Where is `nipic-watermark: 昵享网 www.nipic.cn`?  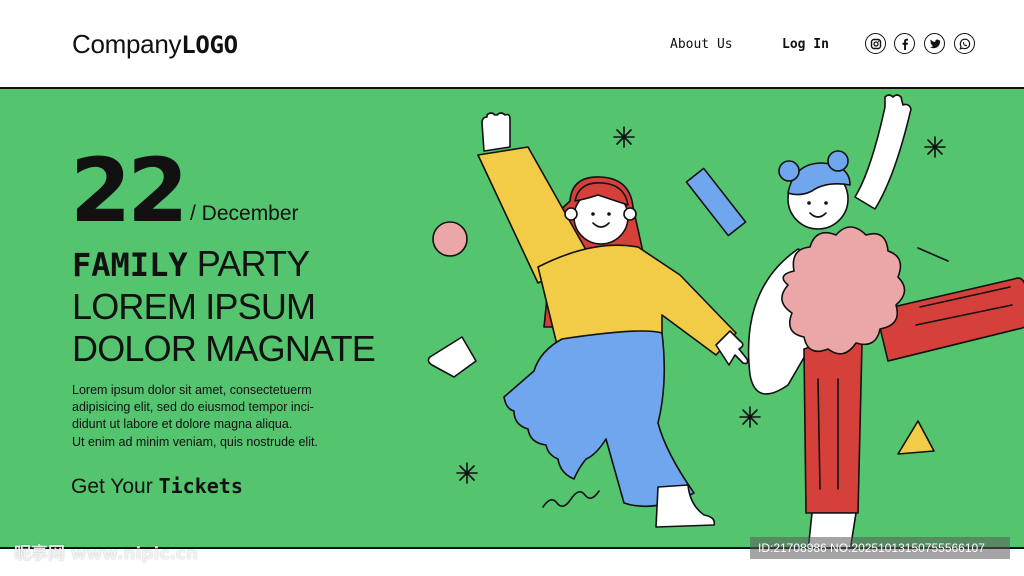 nipic-watermark: 昵享网 www.nipic.cn is located at coordinates (106, 554).